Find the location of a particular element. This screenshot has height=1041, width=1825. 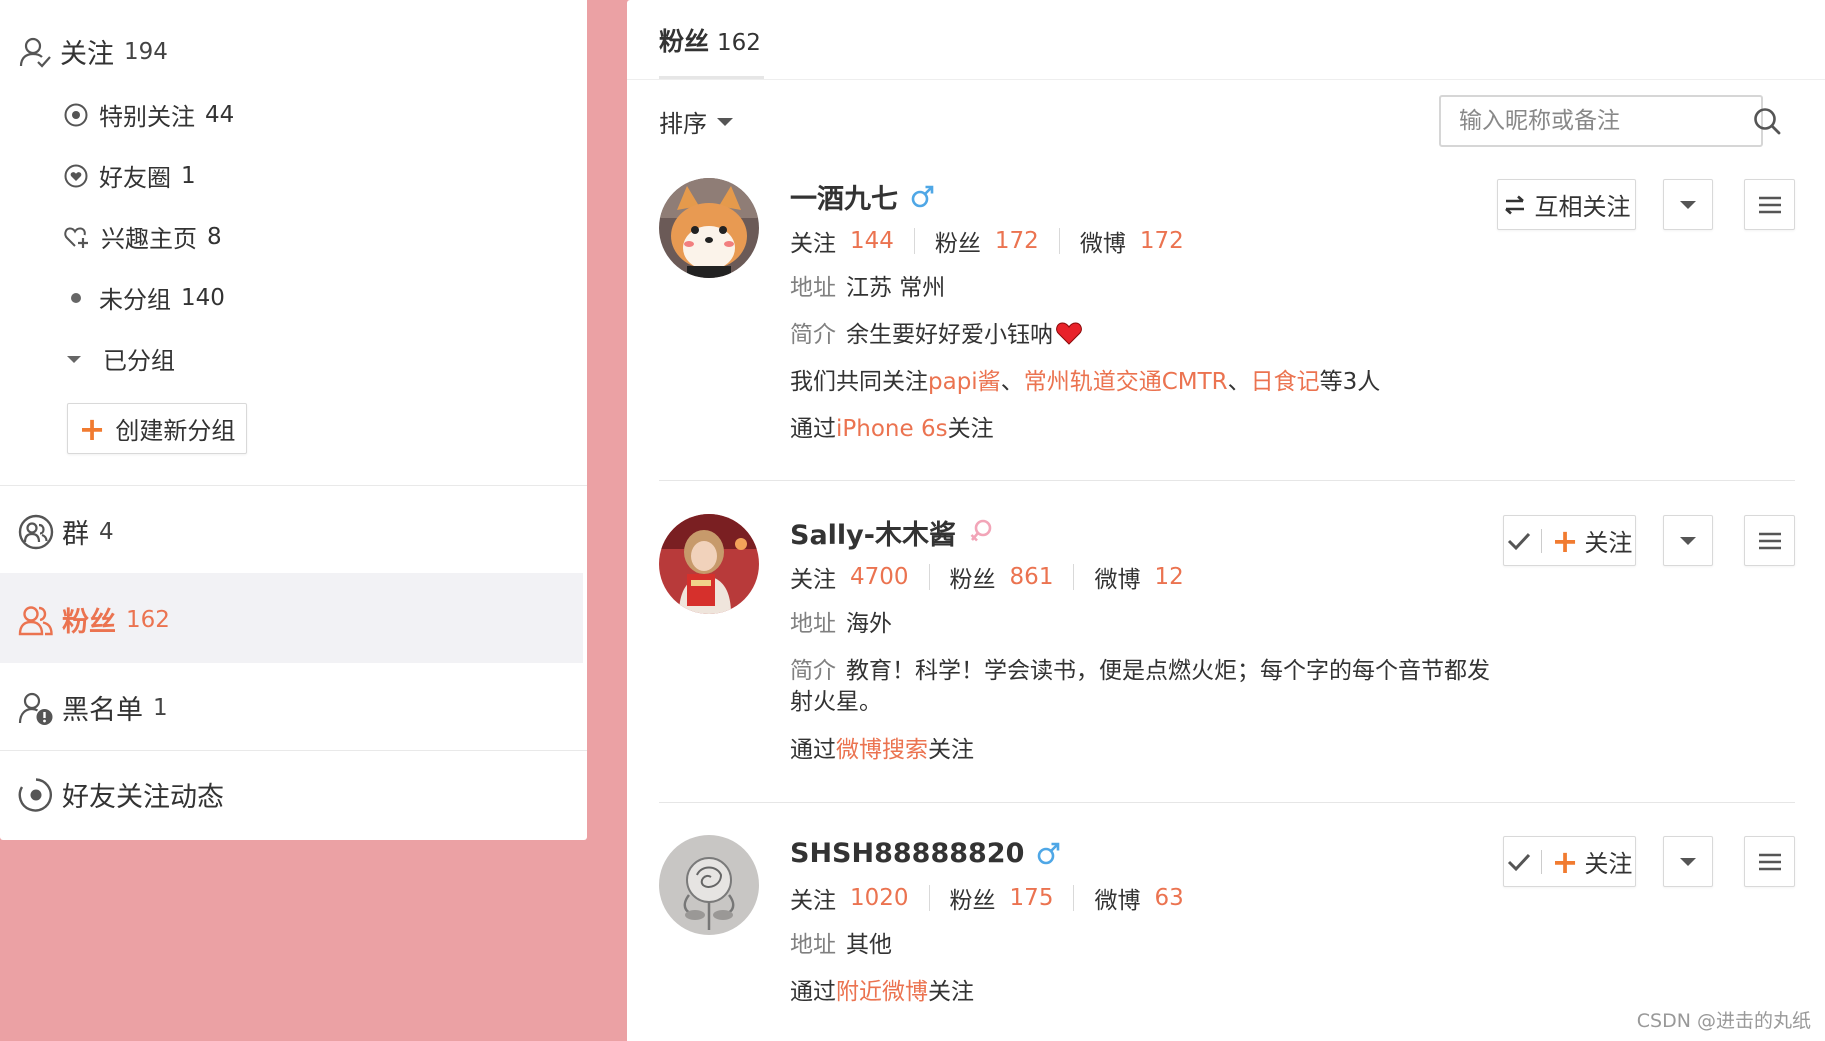

create-group-button: + 创建新分组 is located at coordinates (157, 428).